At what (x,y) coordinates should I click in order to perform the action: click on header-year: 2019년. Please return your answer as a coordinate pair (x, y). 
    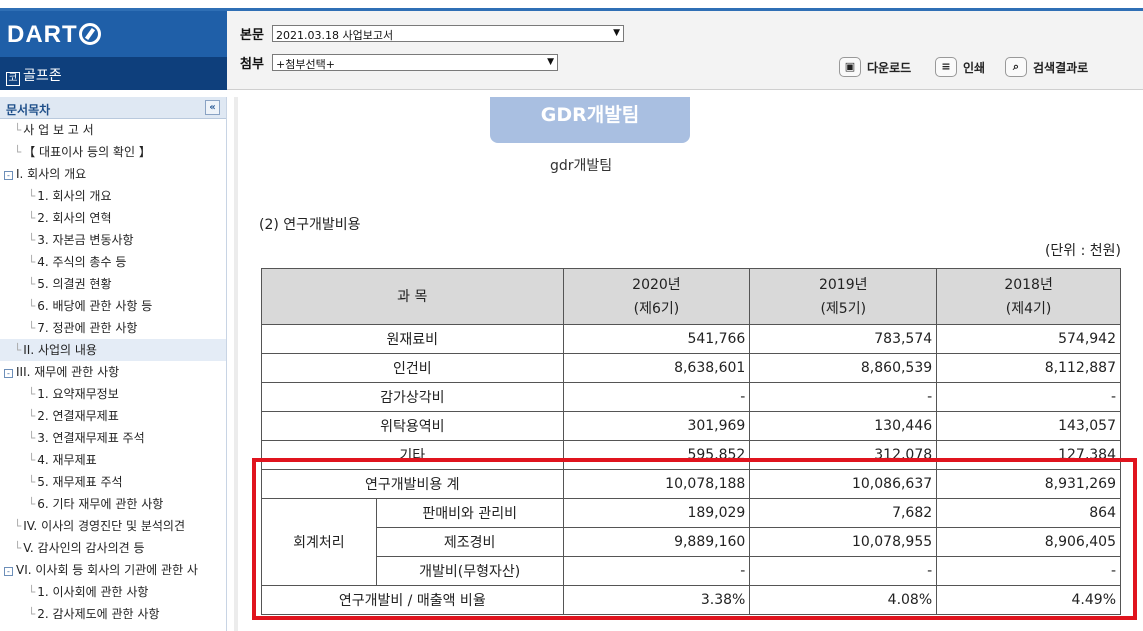
    Looking at the image, I should click on (843, 284).